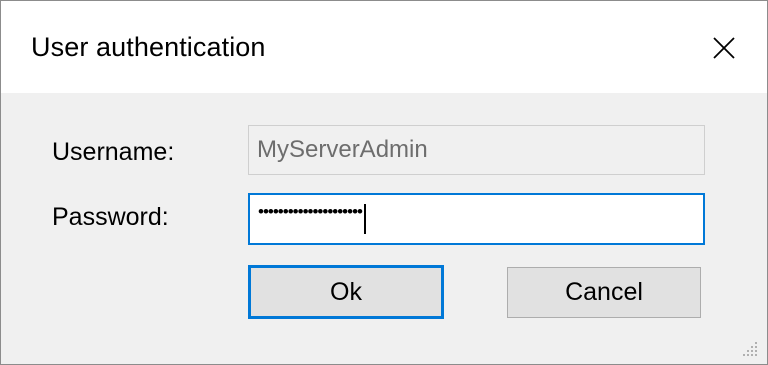 The image size is (768, 365). Describe the element at coordinates (476, 150) in the screenshot. I see `username-field: MyServerAdmin` at that location.